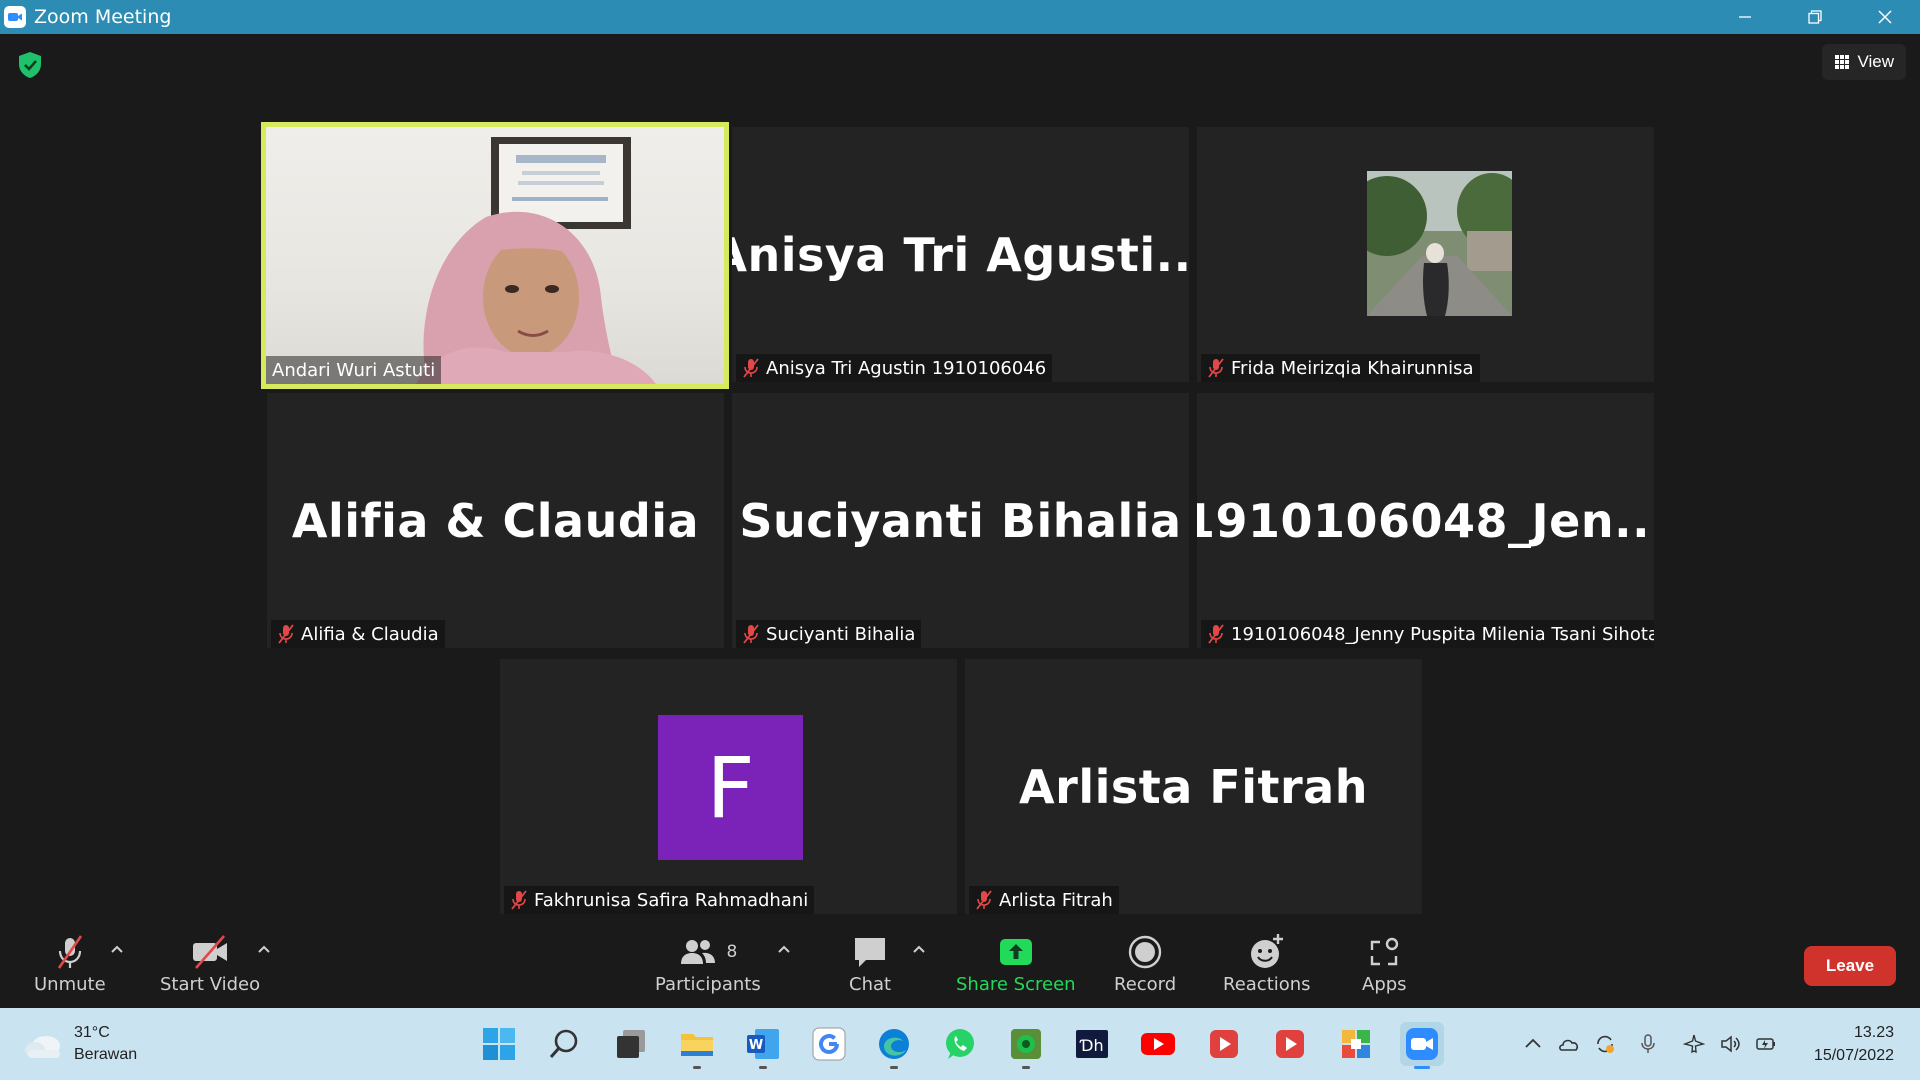 The image size is (1920, 1080). I want to click on tray-volume, so click(1730, 1044).